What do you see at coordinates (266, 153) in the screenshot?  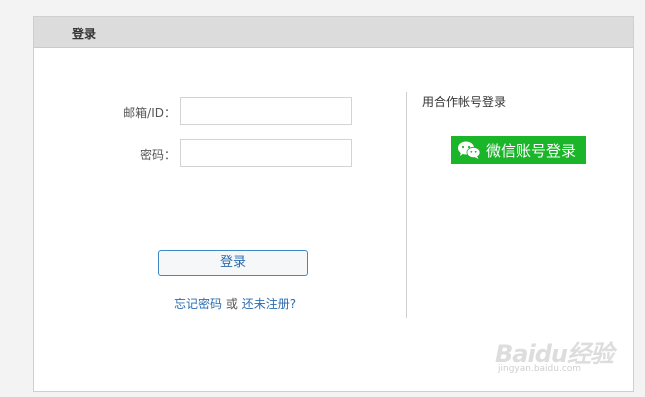 I see `password-field` at bounding box center [266, 153].